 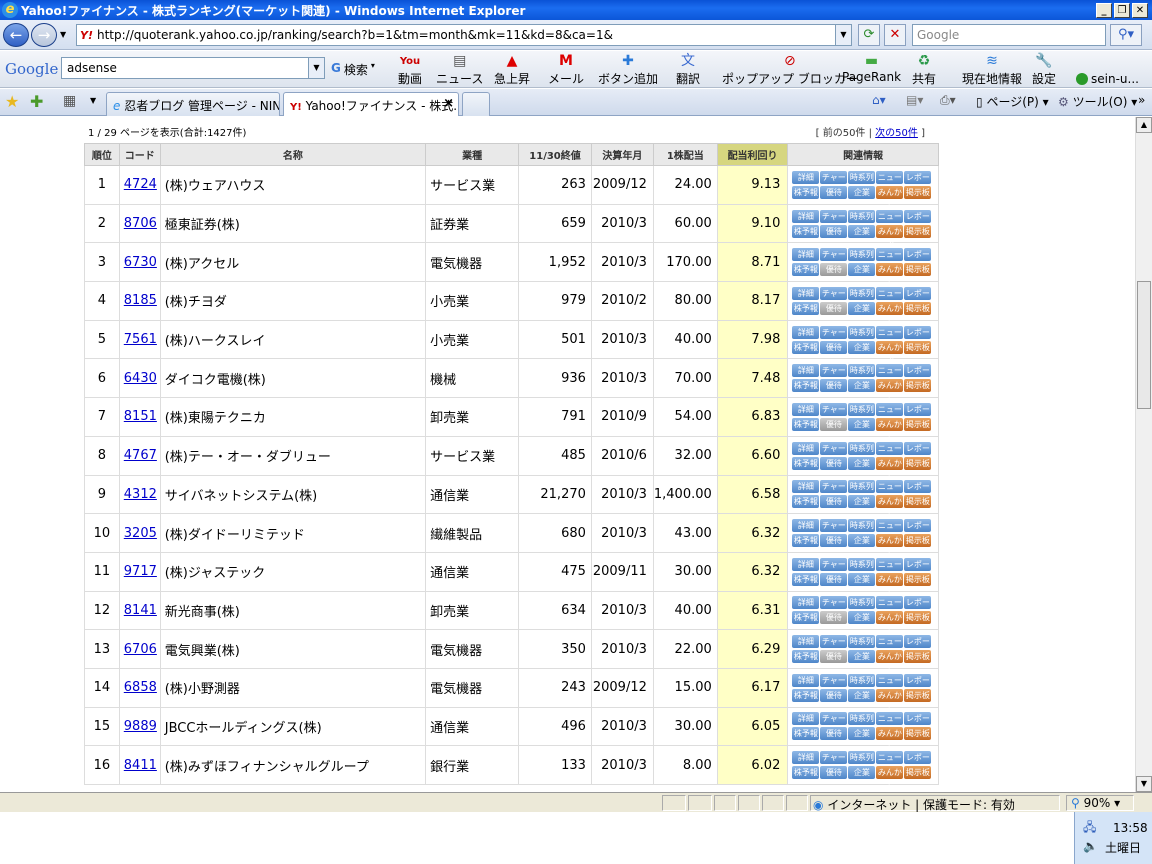 I want to click on next-page-link: 次の50件, so click(x=896, y=133).